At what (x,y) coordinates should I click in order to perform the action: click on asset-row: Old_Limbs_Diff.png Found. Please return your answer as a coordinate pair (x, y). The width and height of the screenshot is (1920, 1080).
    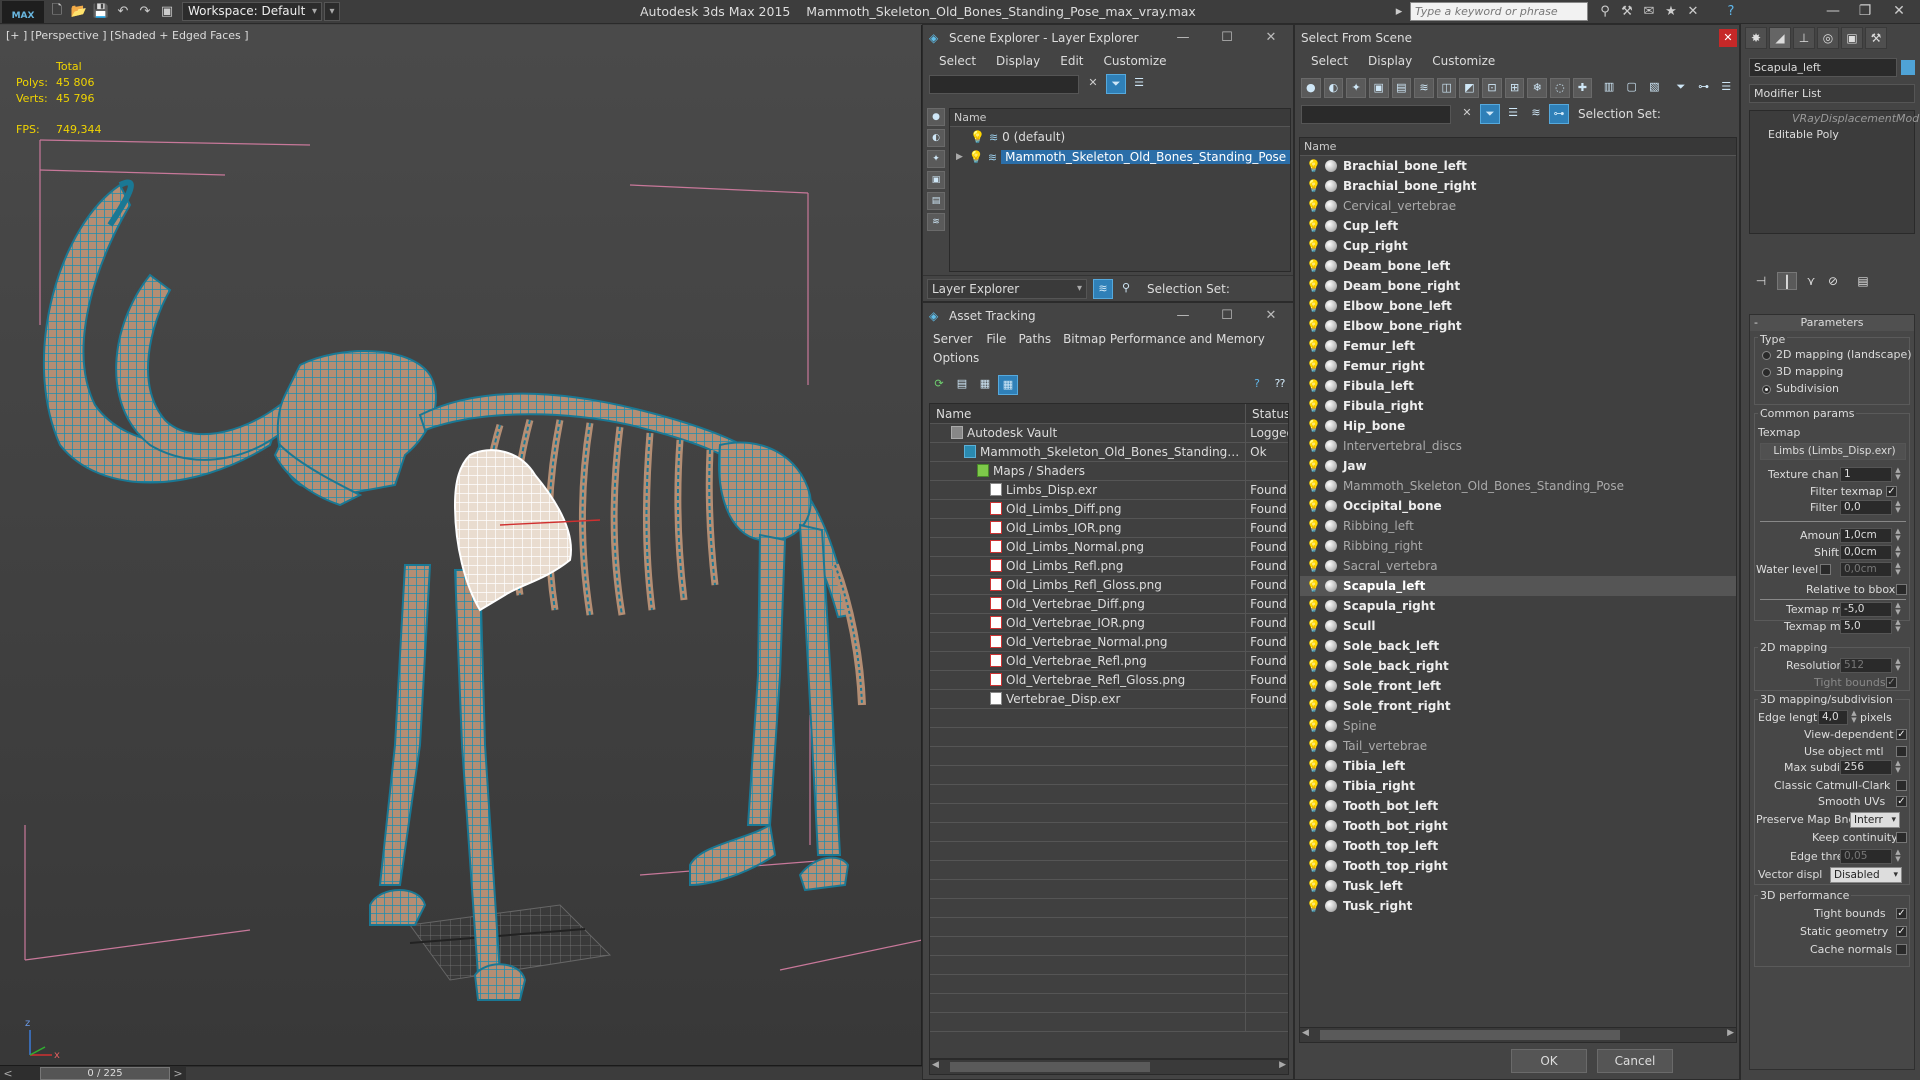
    Looking at the image, I should click on (1109, 509).